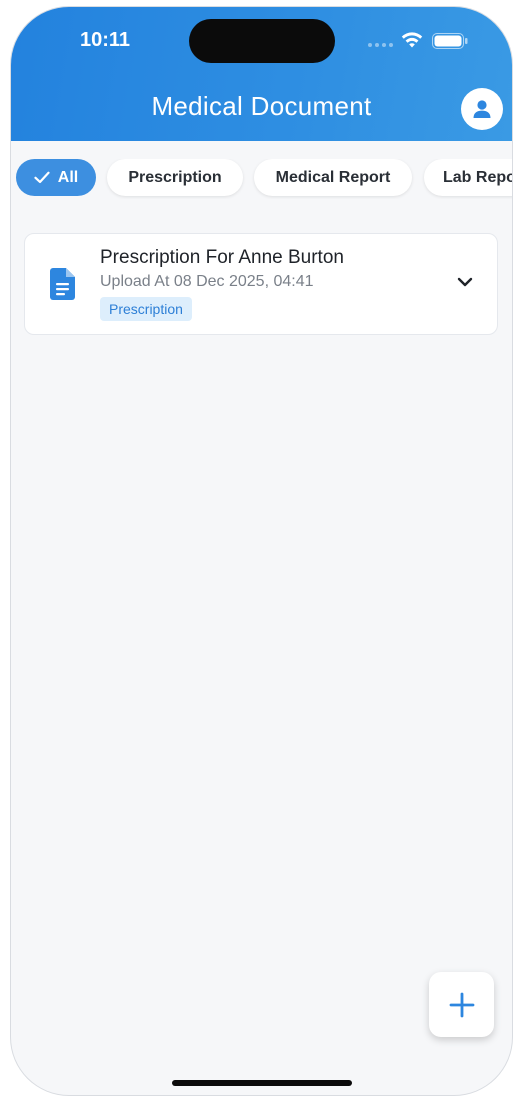 This screenshot has width=522, height=1112. I want to click on filter-chip-all: All, so click(56, 177).